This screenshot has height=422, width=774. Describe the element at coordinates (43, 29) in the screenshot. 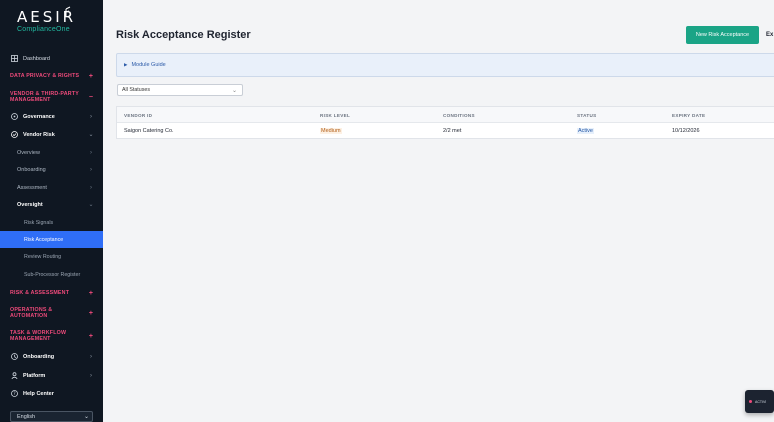

I see `brand-subtitle: ComplianceOne` at that location.